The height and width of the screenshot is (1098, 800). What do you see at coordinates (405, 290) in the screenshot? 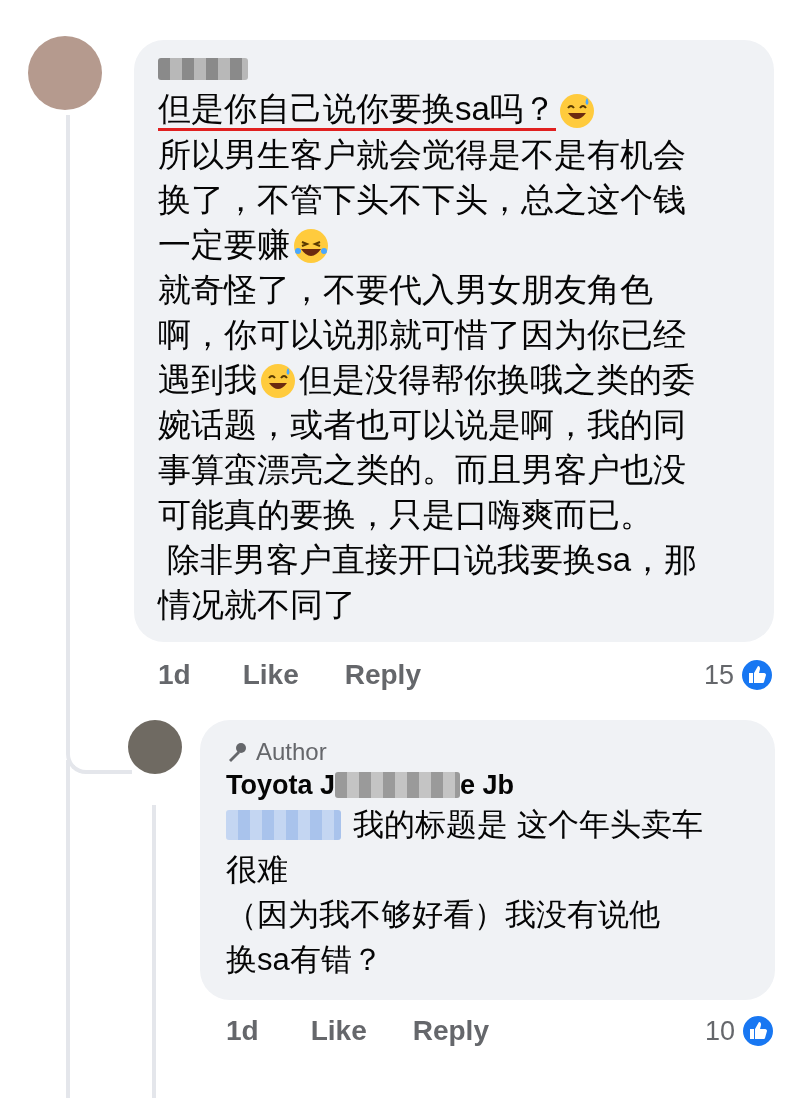
I see `comment-text: 就奇怪了，不要代入男女朋友角色` at bounding box center [405, 290].